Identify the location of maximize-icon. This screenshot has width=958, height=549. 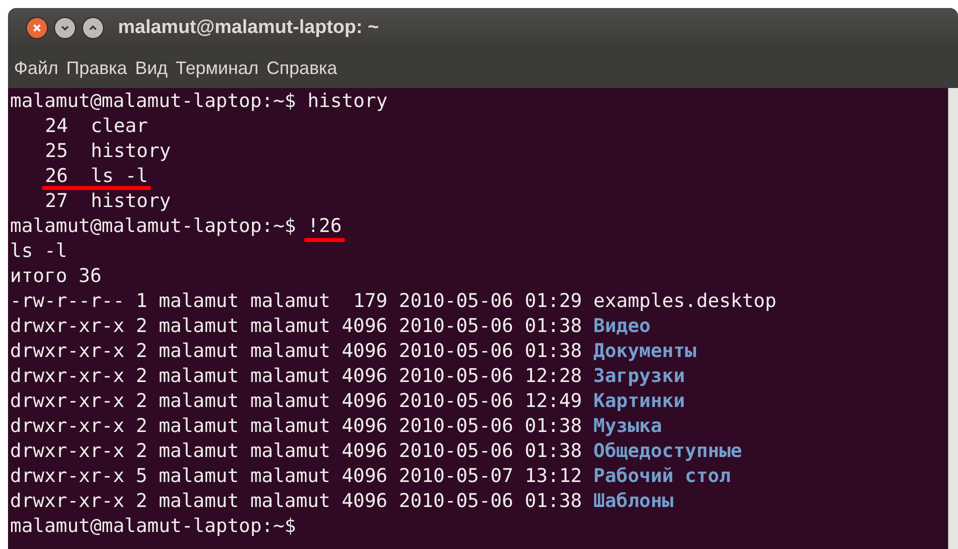
(93, 28).